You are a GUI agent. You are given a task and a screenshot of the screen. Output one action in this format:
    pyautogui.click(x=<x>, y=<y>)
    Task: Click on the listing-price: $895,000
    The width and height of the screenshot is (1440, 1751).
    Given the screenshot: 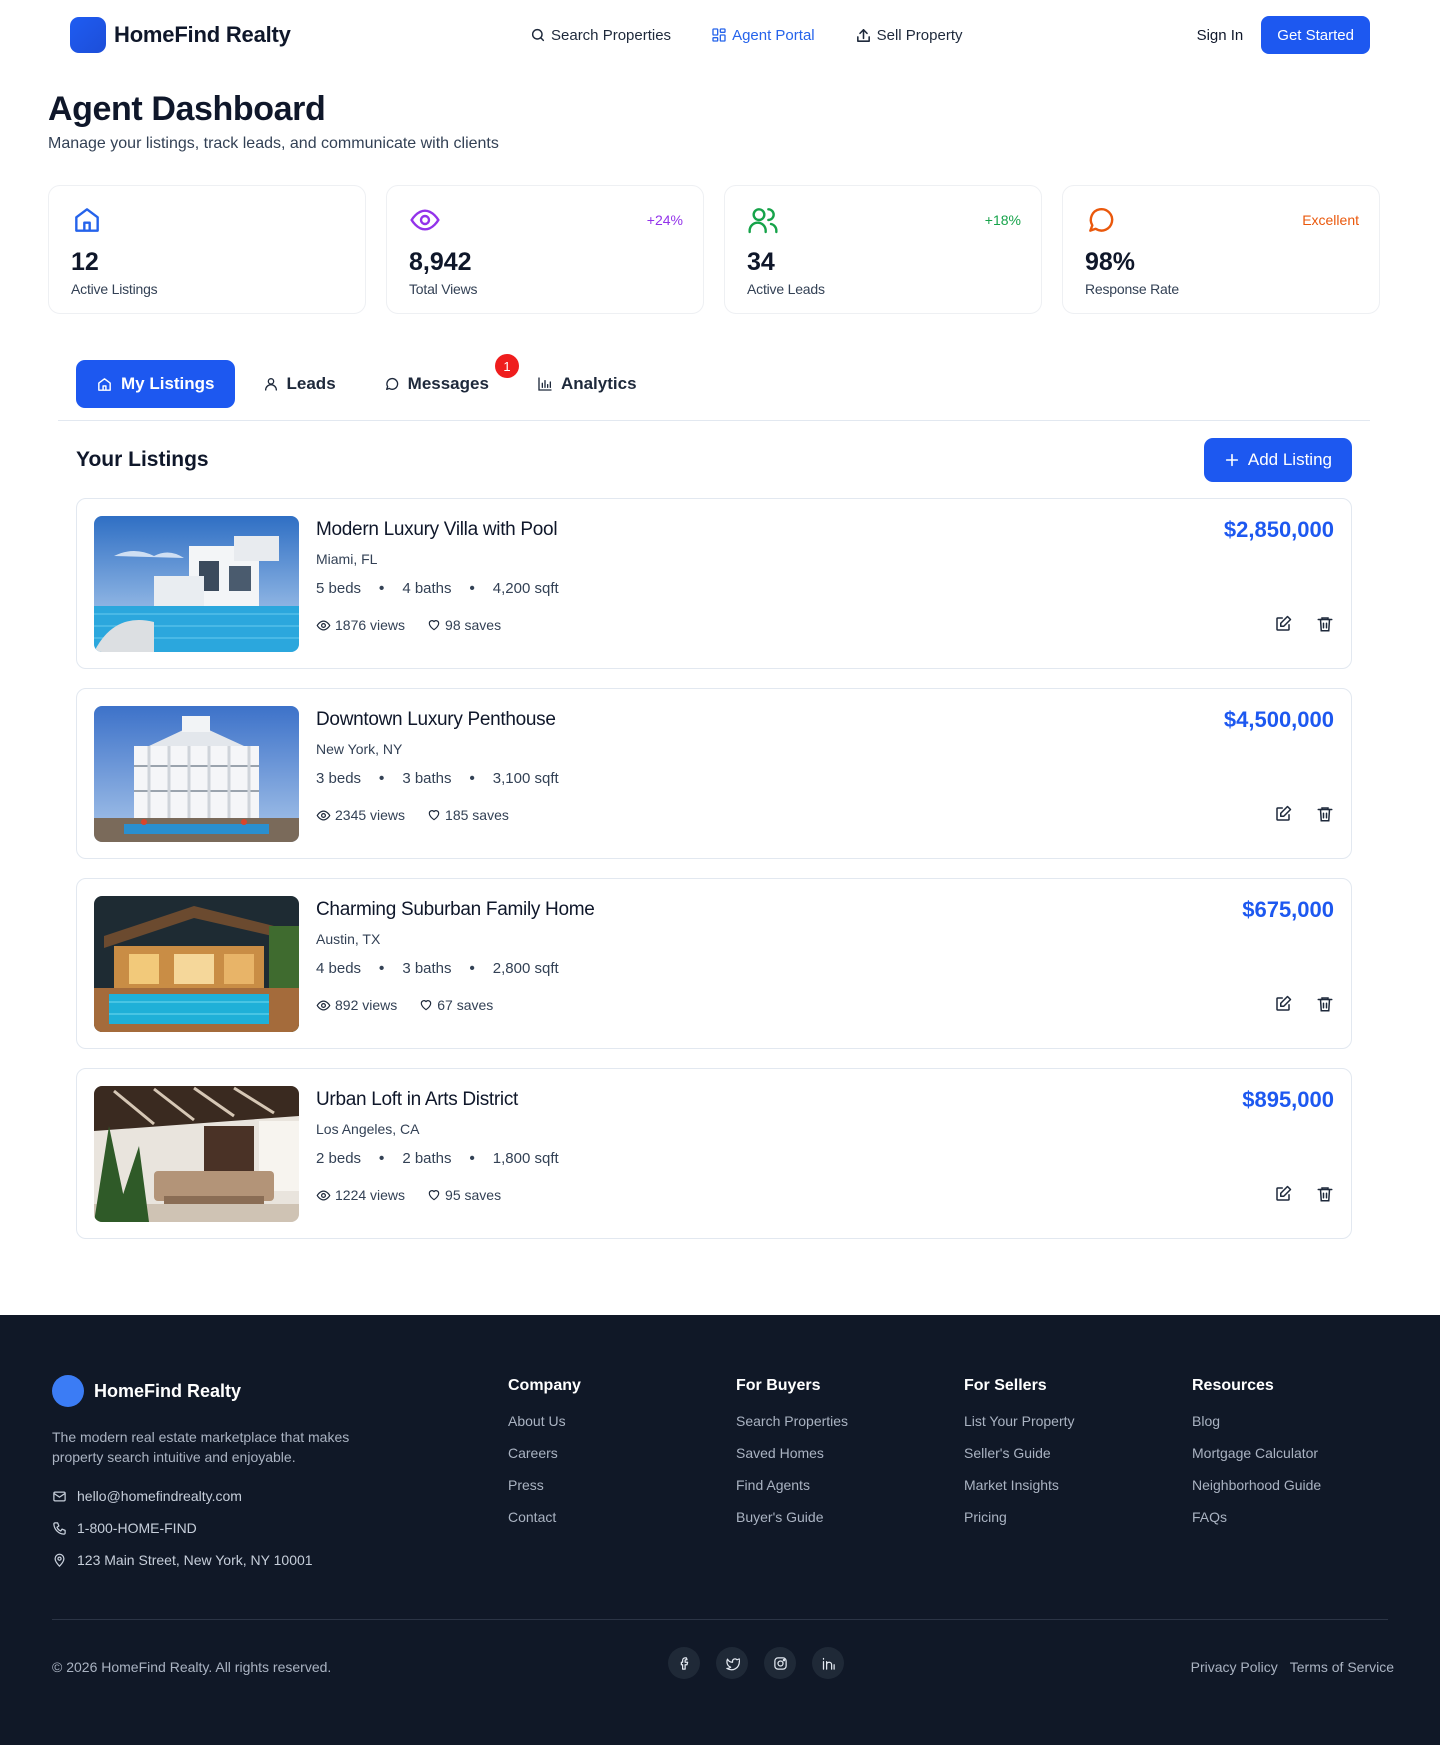 What is the action you would take?
    pyautogui.click(x=1288, y=1099)
    